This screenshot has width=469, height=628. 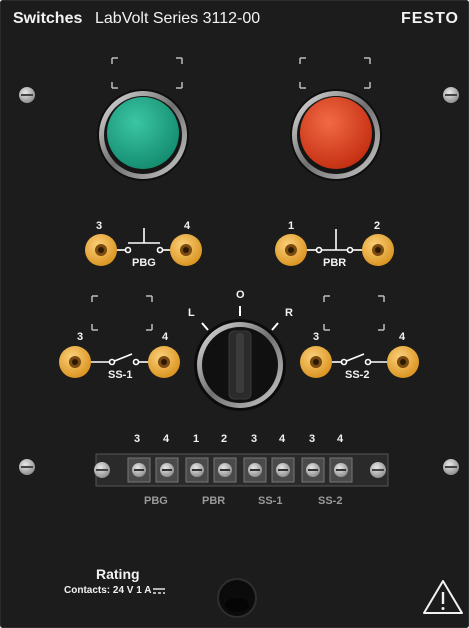 What do you see at coordinates (159, 591) in the screenshot?
I see `dc-symbol-icon` at bounding box center [159, 591].